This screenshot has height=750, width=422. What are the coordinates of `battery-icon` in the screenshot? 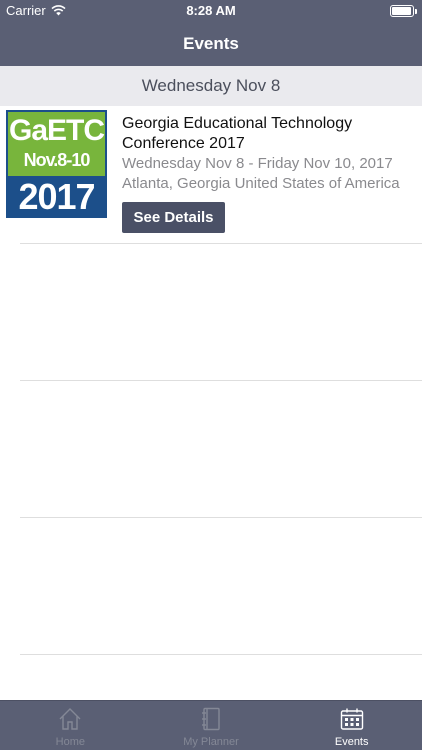 It's located at (403, 11).